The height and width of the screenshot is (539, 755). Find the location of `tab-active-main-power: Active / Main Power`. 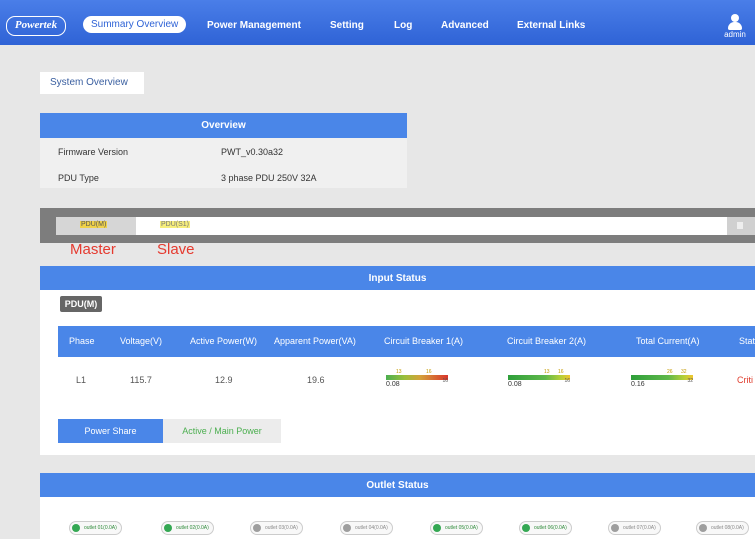

tab-active-main-power: Active / Main Power is located at coordinates (222, 431).